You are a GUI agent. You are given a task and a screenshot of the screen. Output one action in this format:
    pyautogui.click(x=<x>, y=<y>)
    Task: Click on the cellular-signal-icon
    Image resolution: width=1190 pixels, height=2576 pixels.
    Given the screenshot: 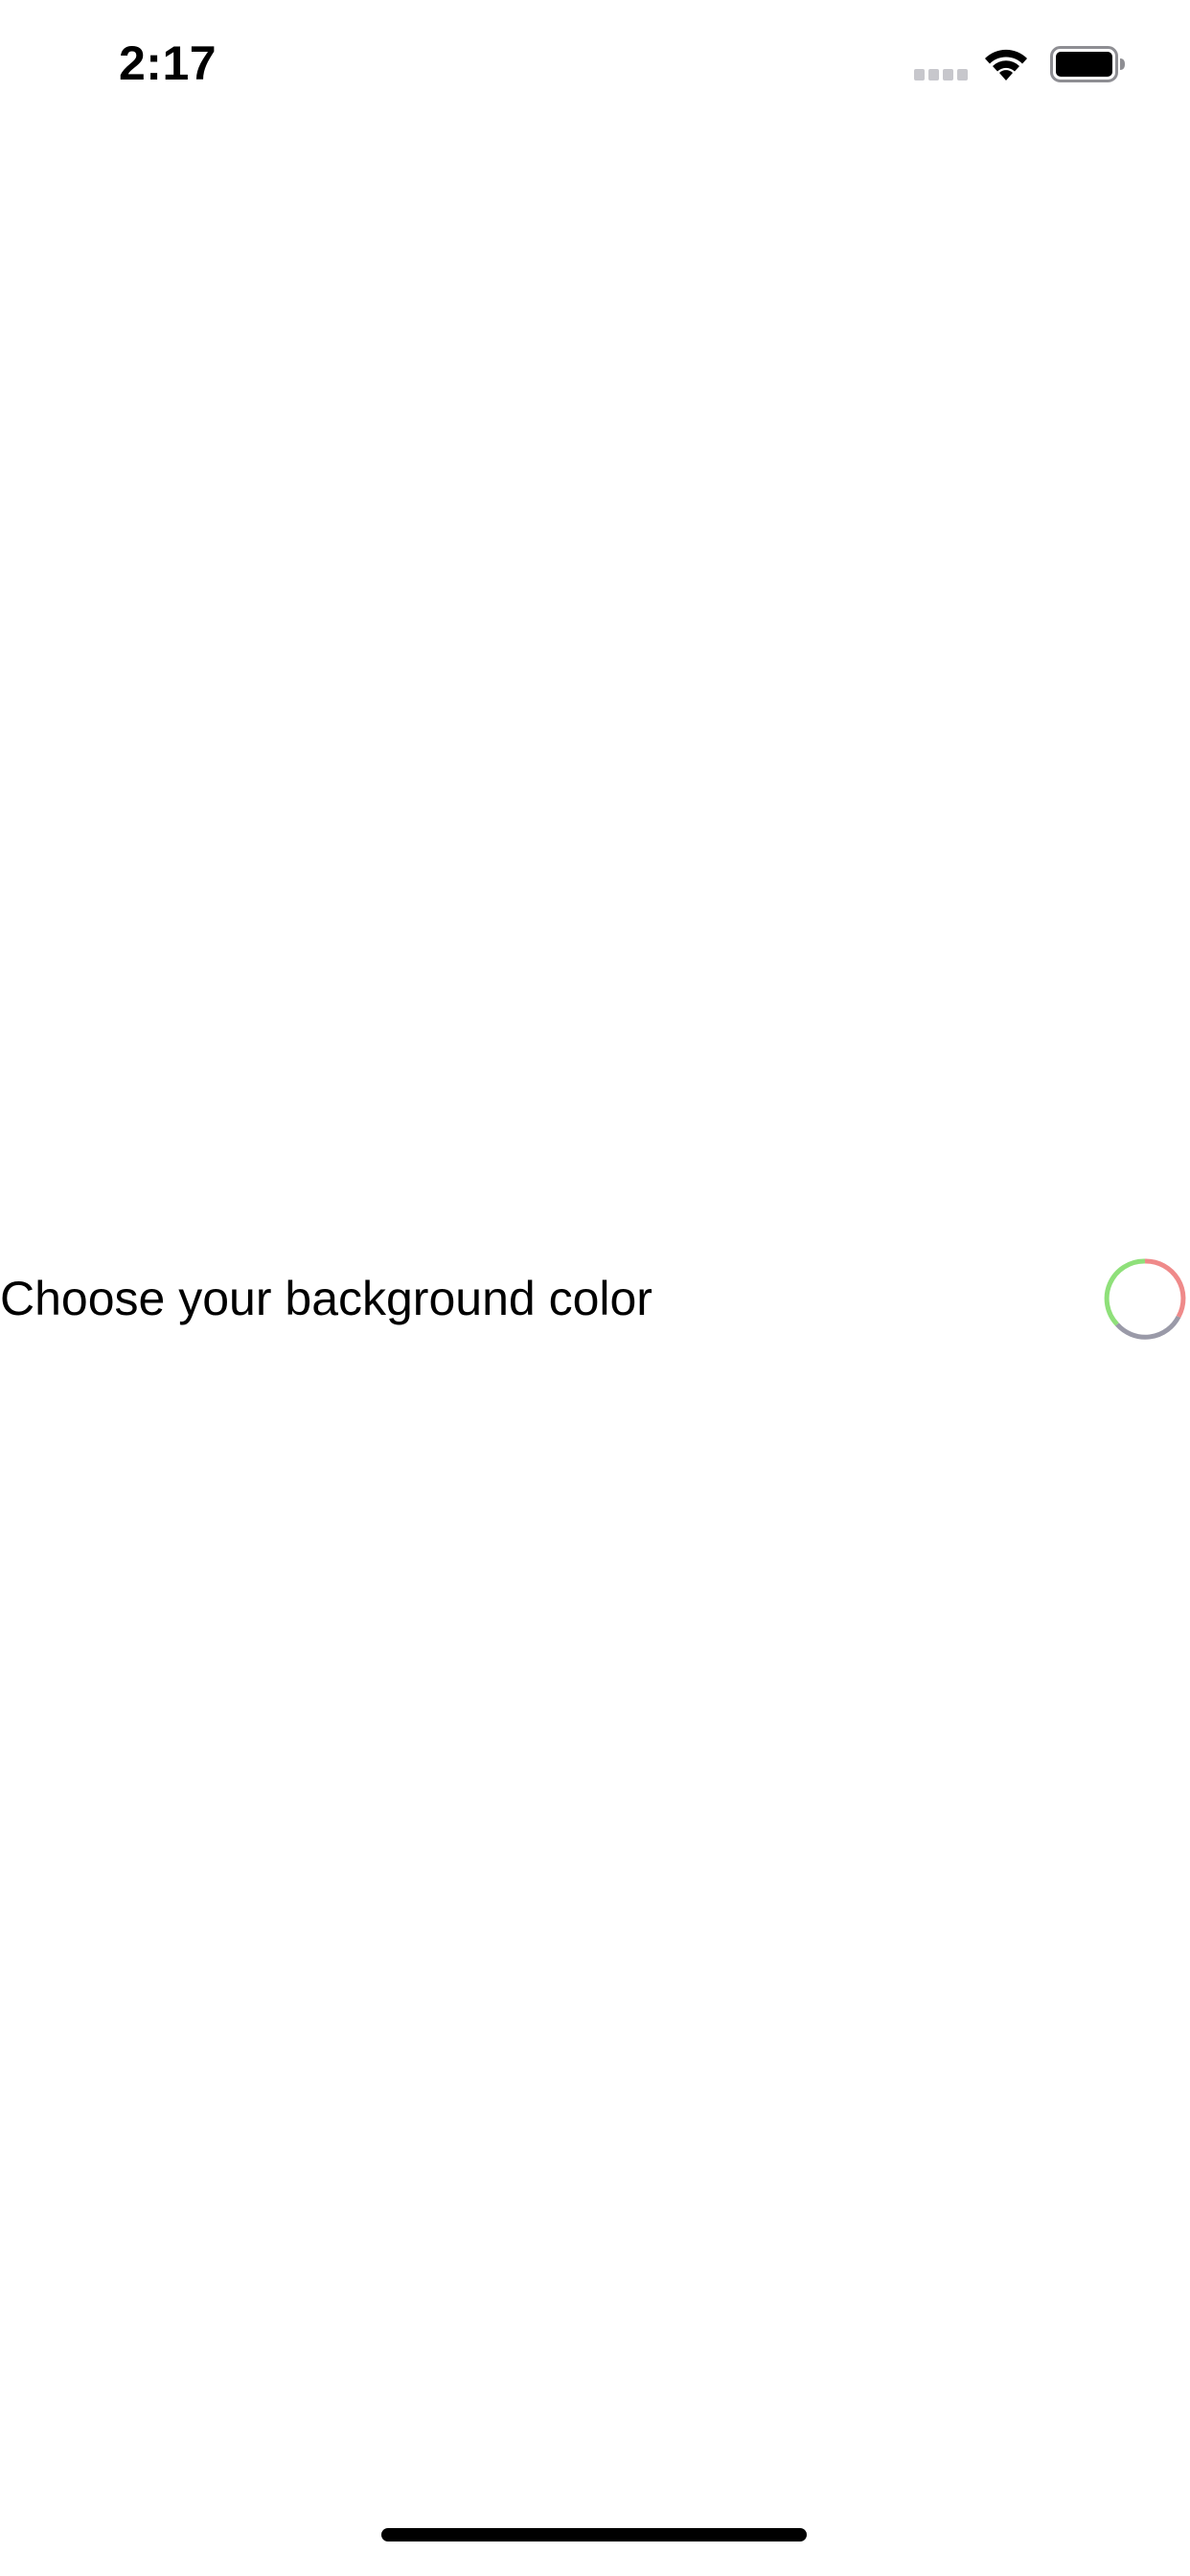 What is the action you would take?
    pyautogui.click(x=941, y=74)
    